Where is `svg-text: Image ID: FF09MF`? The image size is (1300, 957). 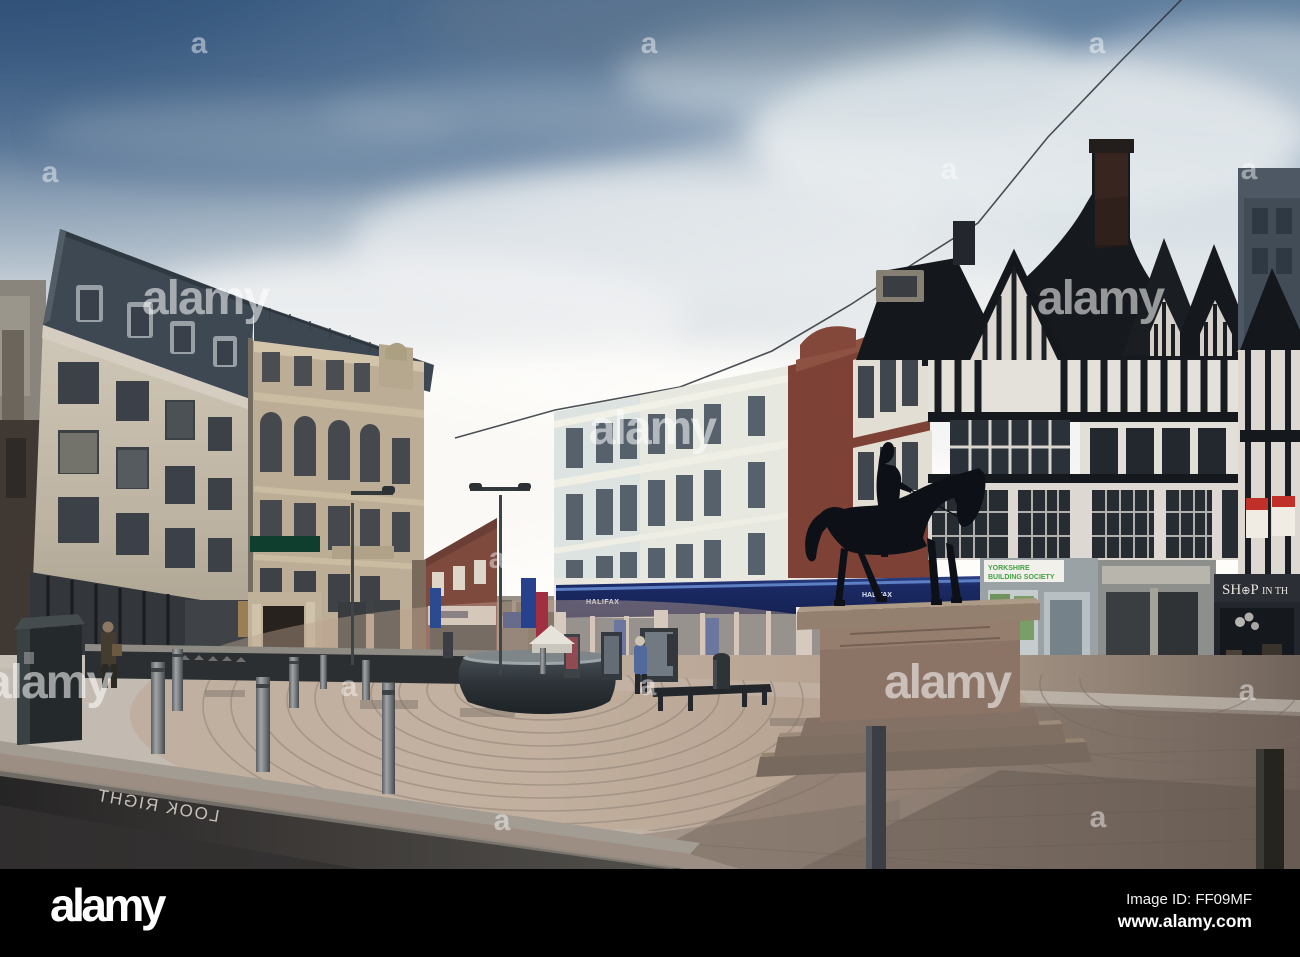
svg-text: Image ID: FF09MF is located at coordinates (1189, 899).